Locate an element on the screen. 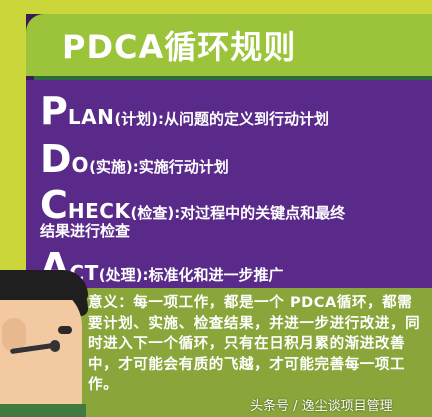 The width and height of the screenshot is (432, 417). act-cn: (处理) is located at coordinates (120, 275).